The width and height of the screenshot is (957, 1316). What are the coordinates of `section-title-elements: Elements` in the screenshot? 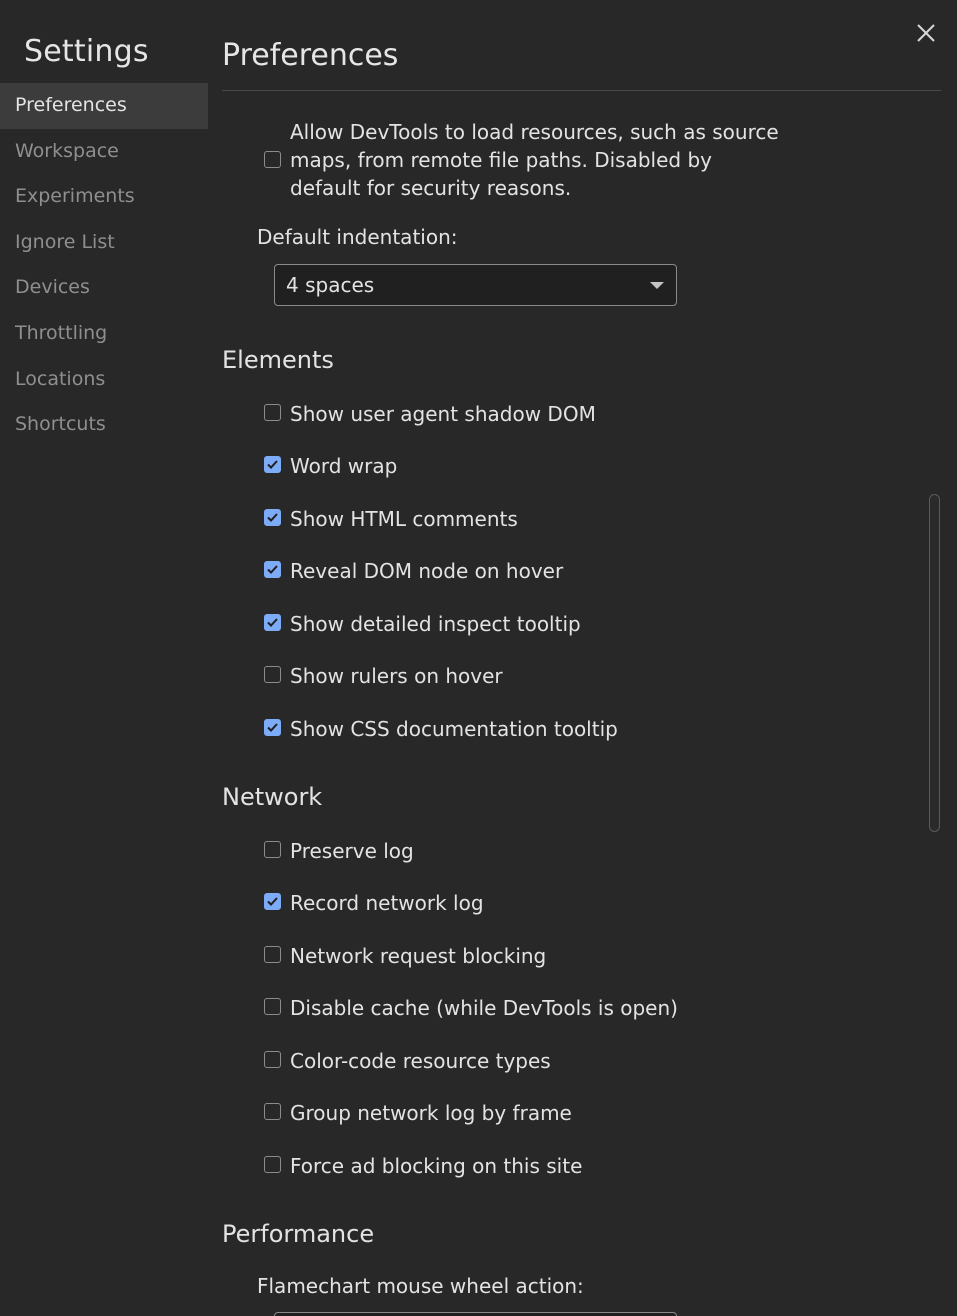 It's located at (278, 360).